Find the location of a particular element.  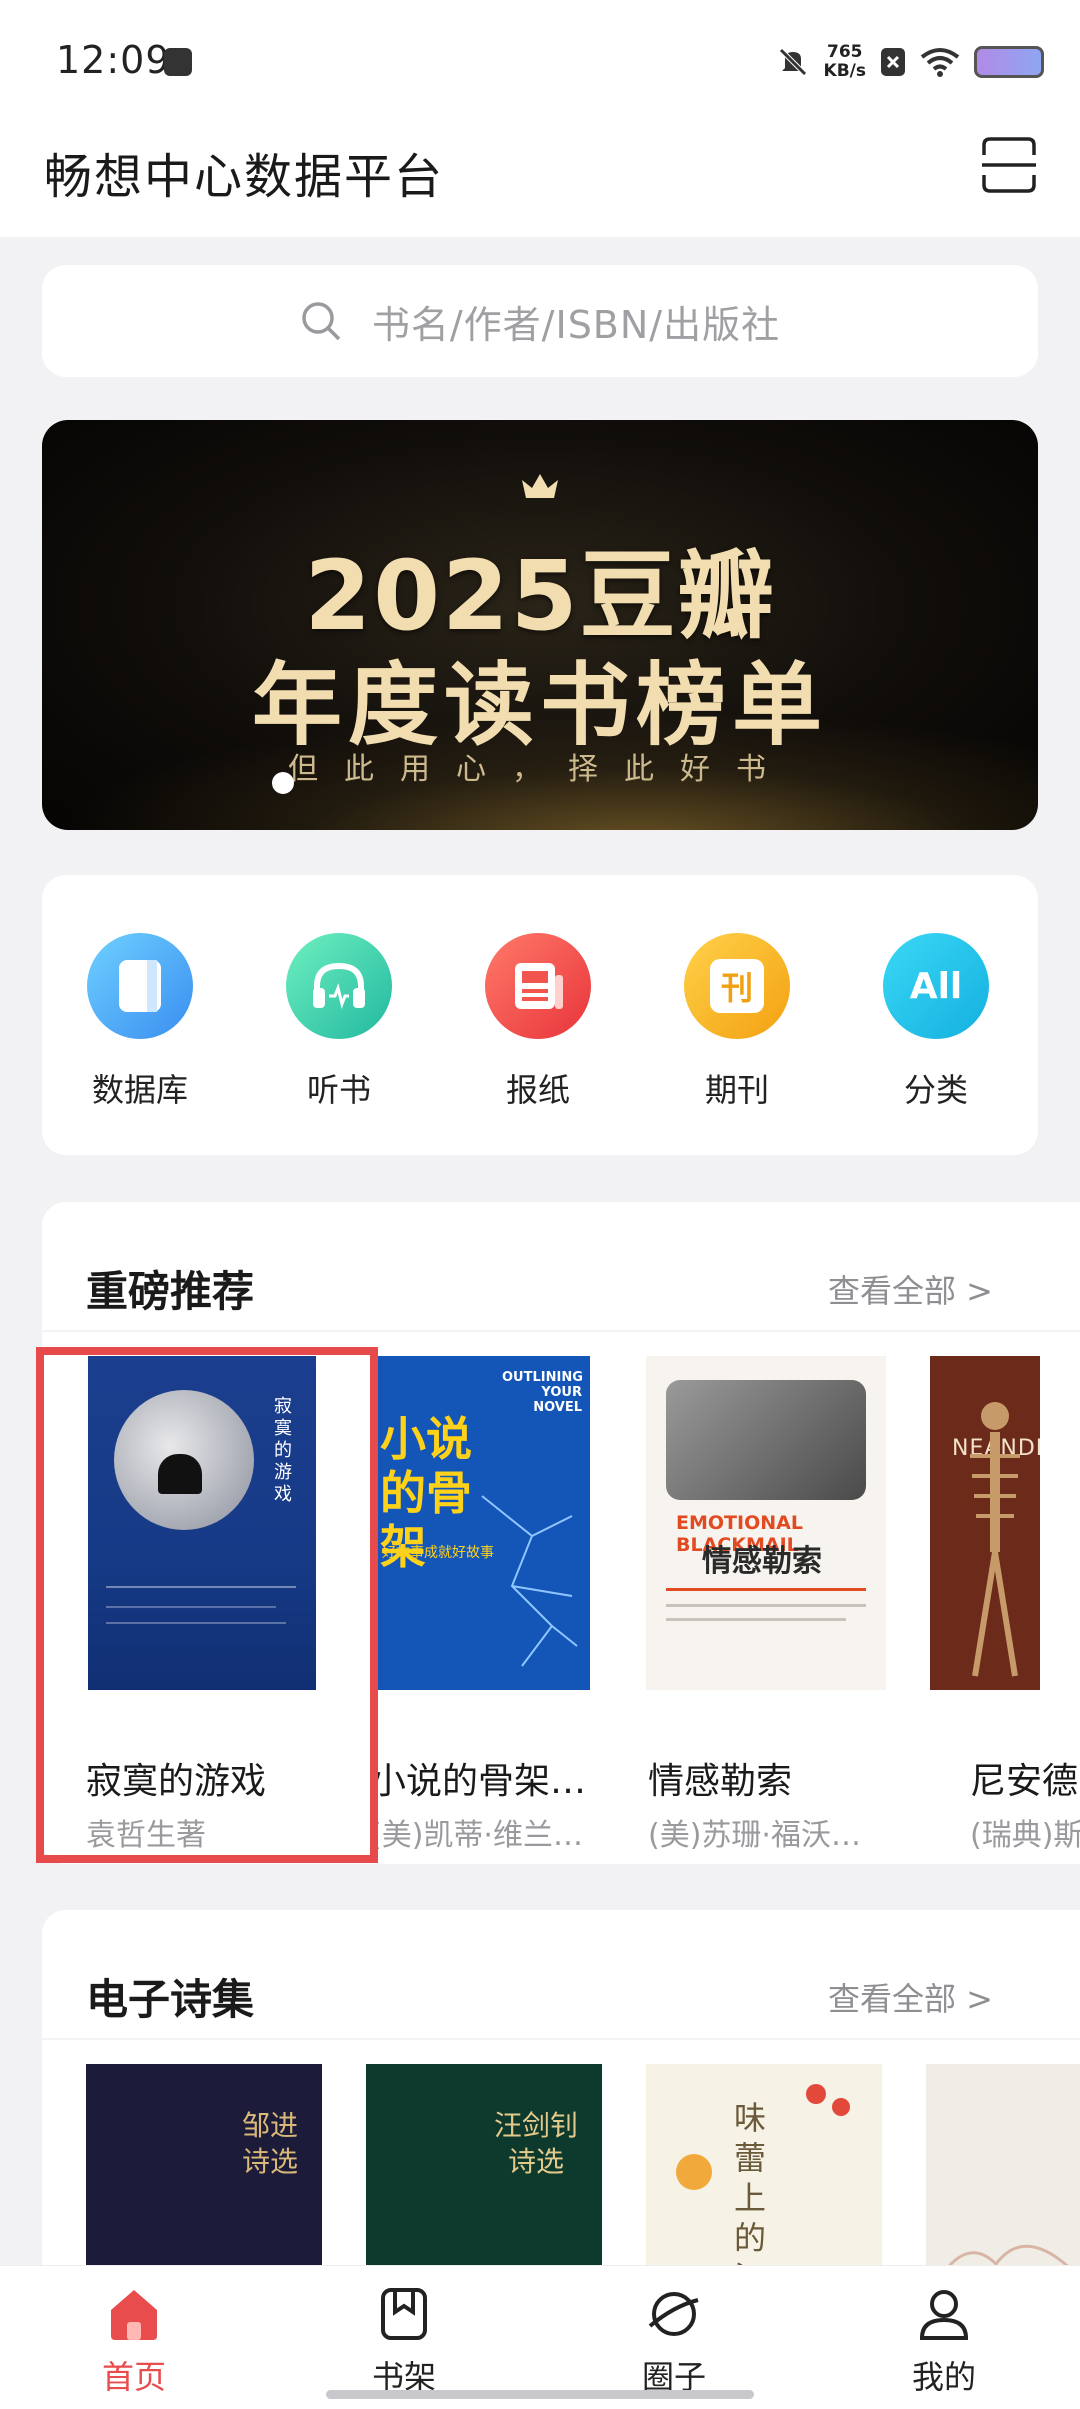

gesture-bar is located at coordinates (540, 2394).